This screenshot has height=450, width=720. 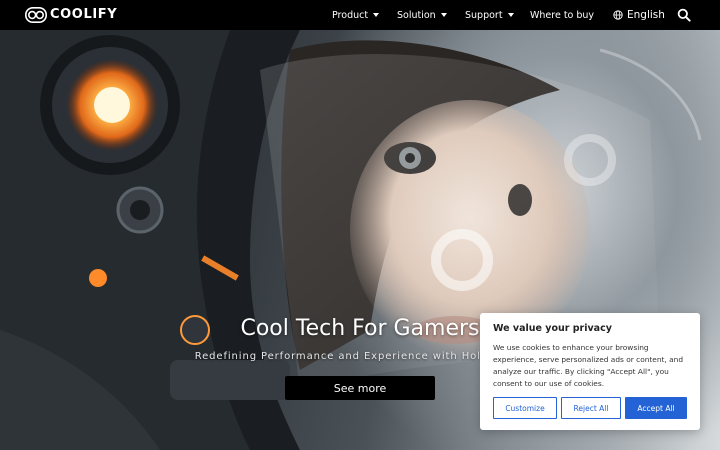 What do you see at coordinates (36, 15) in the screenshot?
I see `infinity-logo-icon` at bounding box center [36, 15].